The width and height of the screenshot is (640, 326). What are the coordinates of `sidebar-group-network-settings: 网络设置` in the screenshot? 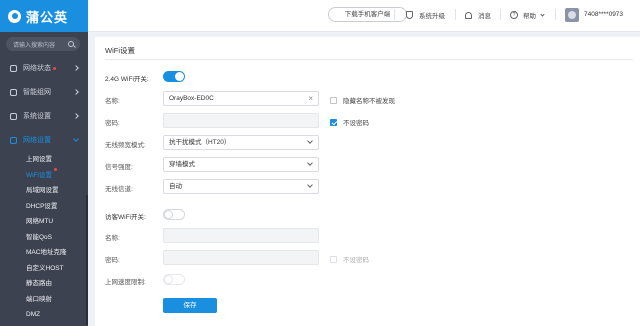 It's located at (44, 140).